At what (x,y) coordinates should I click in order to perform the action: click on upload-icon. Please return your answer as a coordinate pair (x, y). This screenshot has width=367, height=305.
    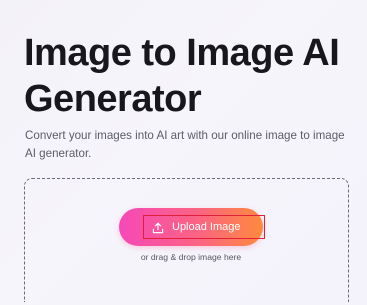
    Looking at the image, I should click on (158, 227).